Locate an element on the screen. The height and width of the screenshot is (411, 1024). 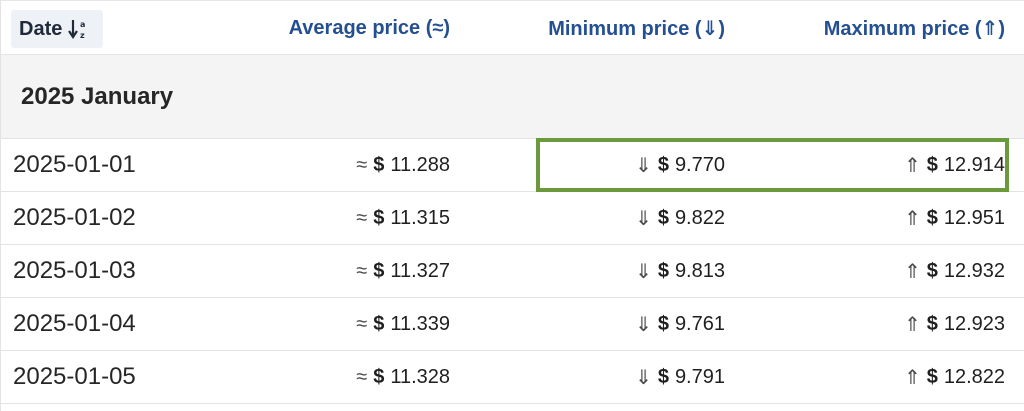
date-value: 2025-01-03 is located at coordinates (74, 270).